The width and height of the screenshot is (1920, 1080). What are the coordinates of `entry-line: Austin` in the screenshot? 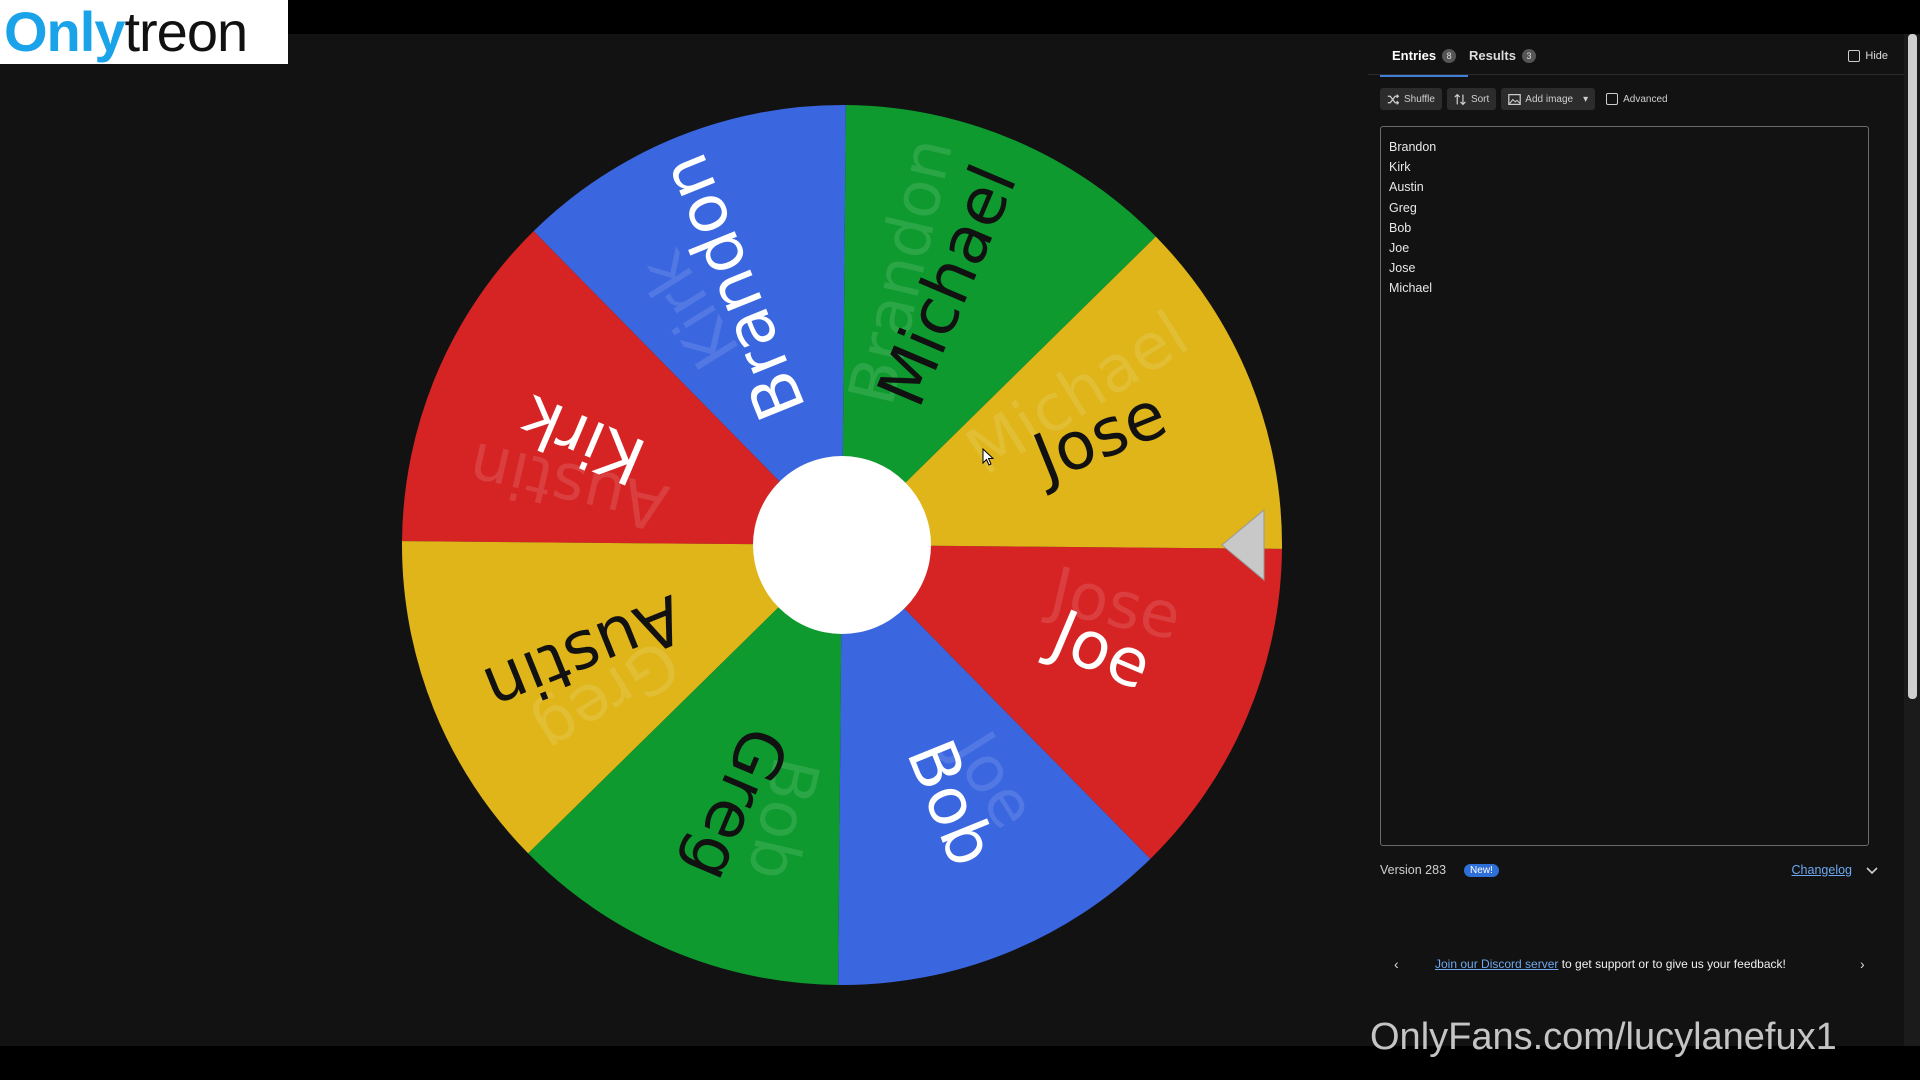 It's located at (1406, 187).